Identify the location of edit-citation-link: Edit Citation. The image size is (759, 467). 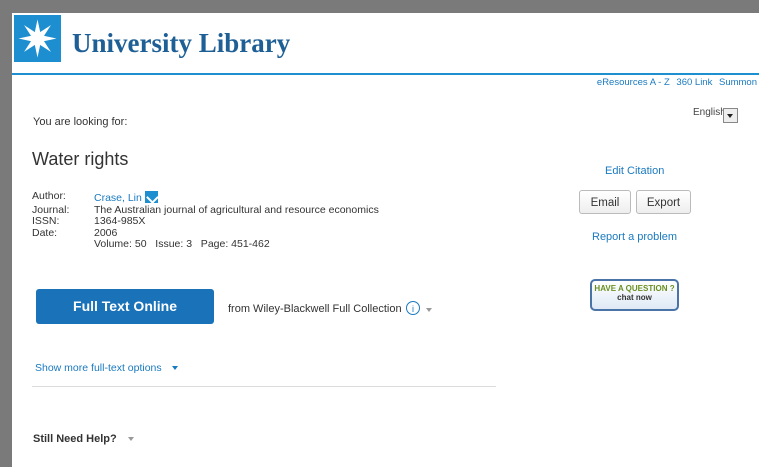
(634, 171).